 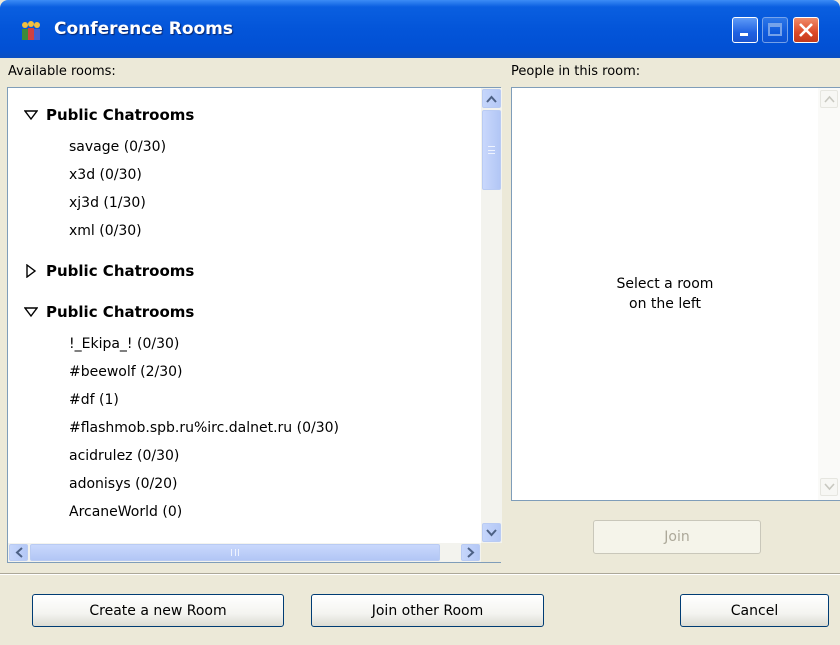 I want to click on room-tree-horizontal-scrollbar, so click(x=244, y=552).